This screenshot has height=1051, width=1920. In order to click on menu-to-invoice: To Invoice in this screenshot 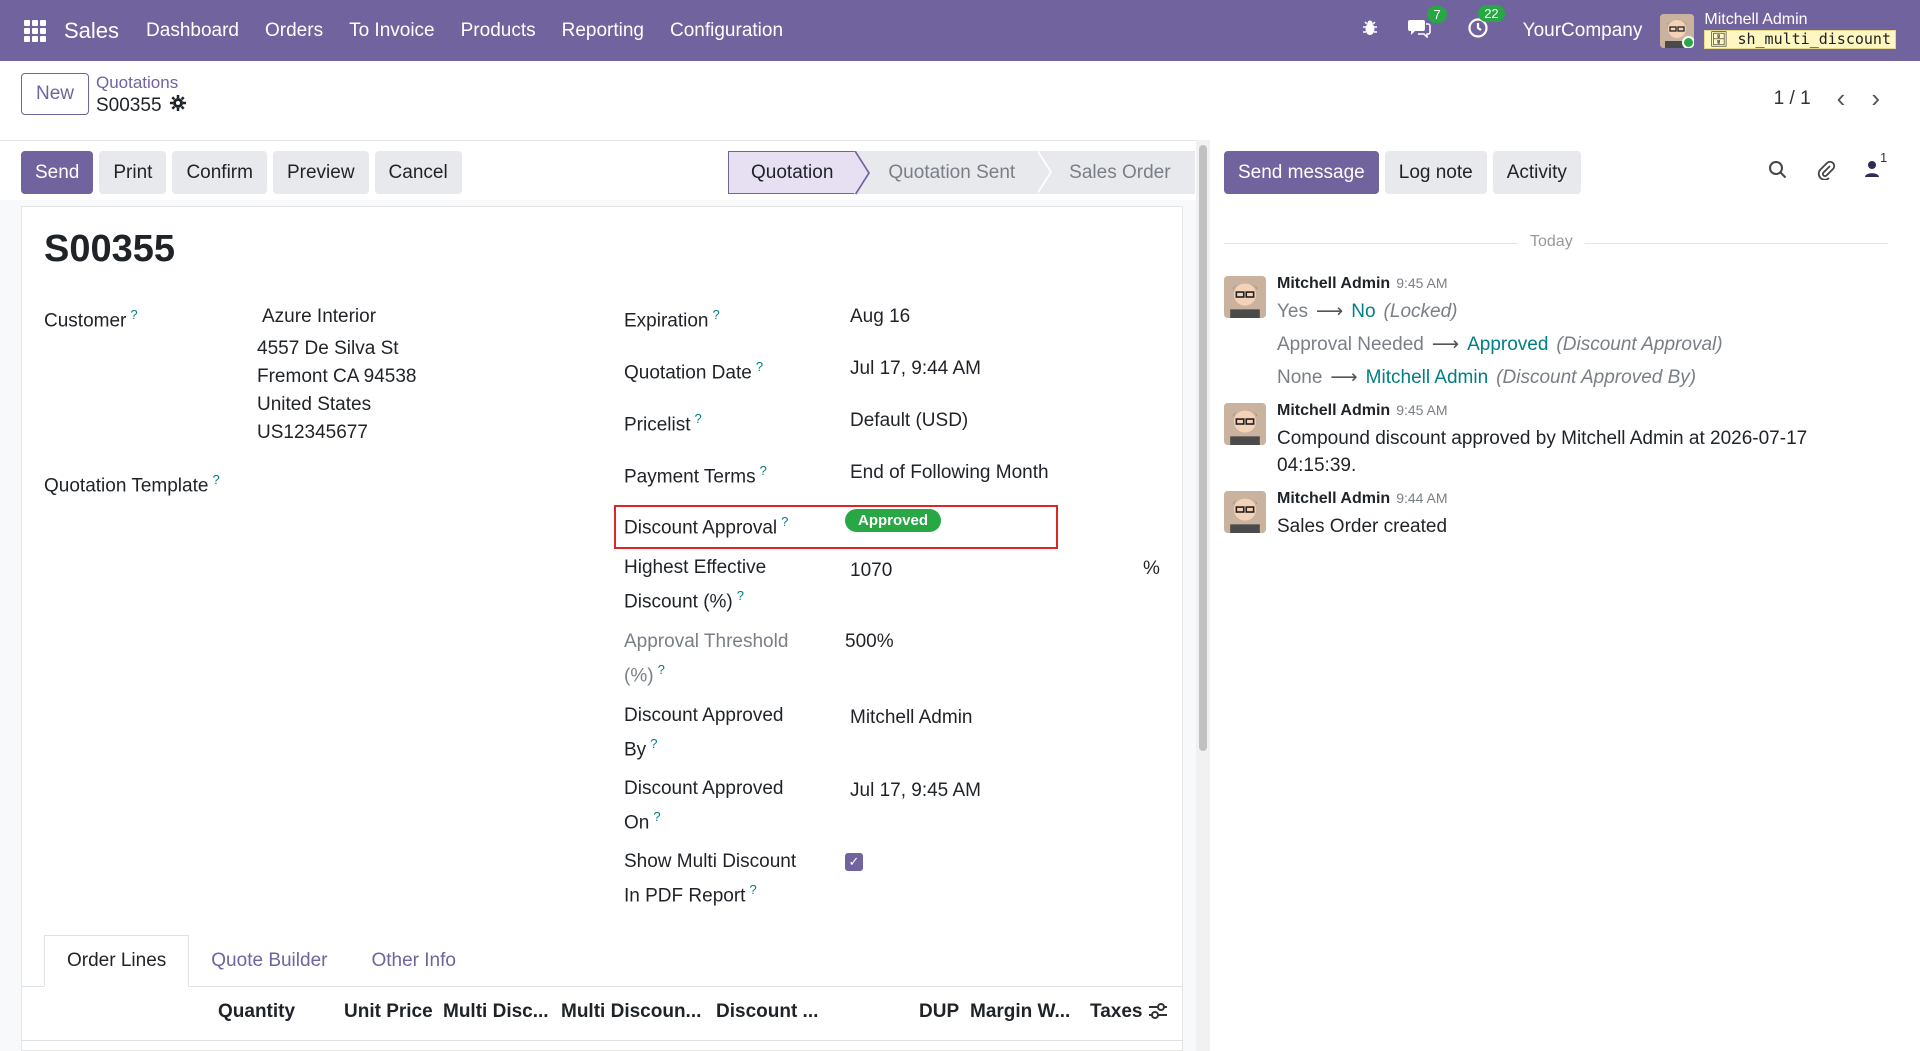, I will do `click(392, 31)`.